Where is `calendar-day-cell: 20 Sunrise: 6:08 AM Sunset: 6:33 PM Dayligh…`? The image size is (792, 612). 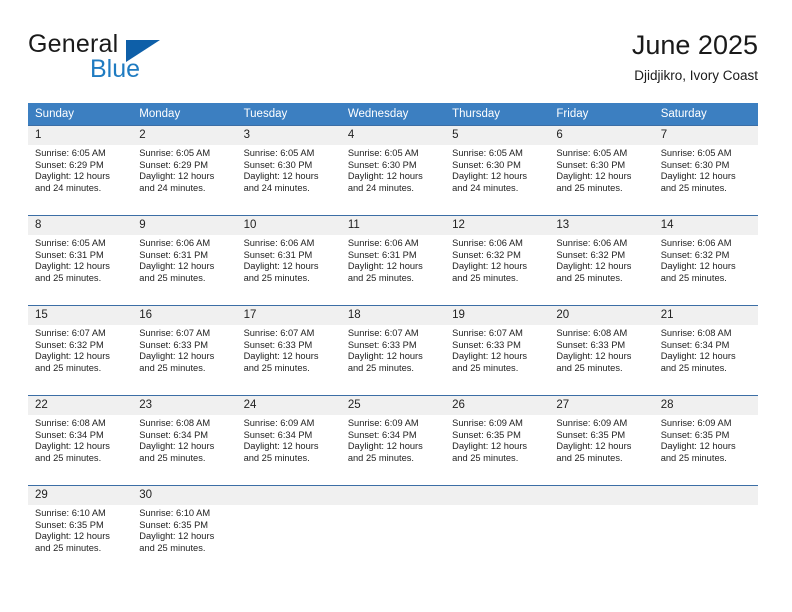
calendar-day-cell: 20 Sunrise: 6:08 AM Sunset: 6:33 PM Dayligh… is located at coordinates (601, 350).